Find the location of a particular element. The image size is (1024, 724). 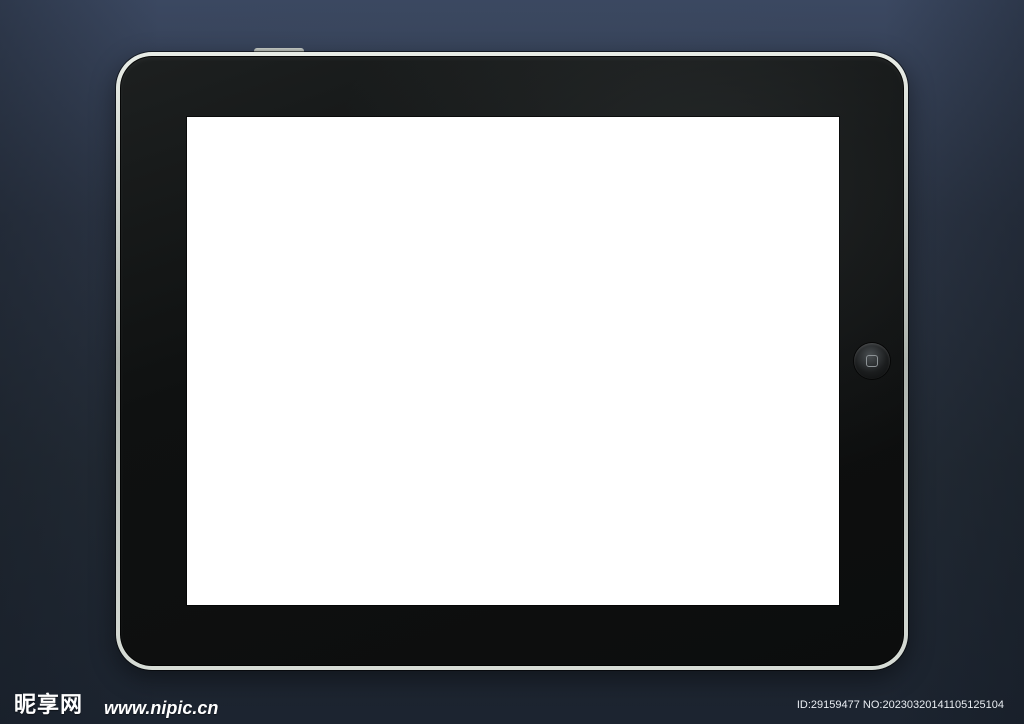

watermark-logo: 昵享网 is located at coordinates (49, 705).